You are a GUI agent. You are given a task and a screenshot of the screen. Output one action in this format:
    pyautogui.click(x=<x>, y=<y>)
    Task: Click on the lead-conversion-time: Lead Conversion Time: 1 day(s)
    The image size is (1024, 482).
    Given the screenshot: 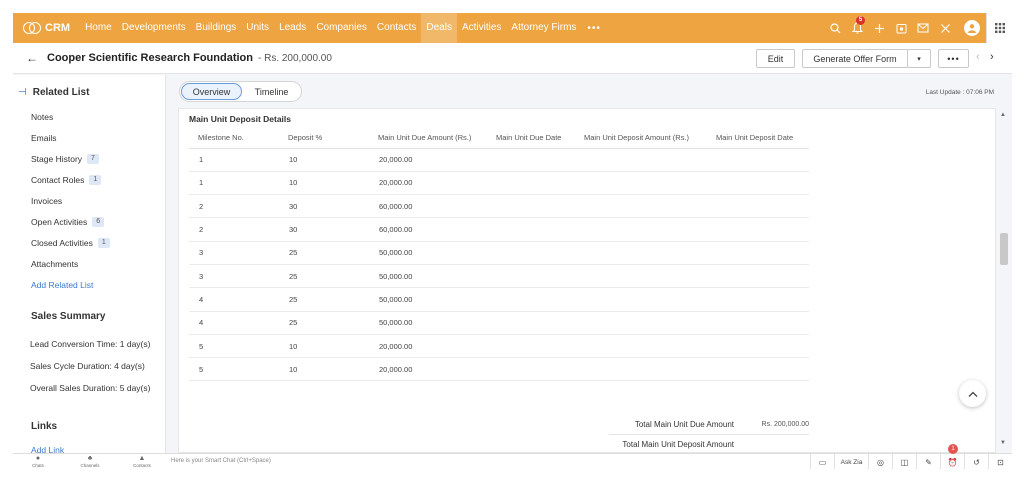 What is the action you would take?
    pyautogui.click(x=90, y=344)
    